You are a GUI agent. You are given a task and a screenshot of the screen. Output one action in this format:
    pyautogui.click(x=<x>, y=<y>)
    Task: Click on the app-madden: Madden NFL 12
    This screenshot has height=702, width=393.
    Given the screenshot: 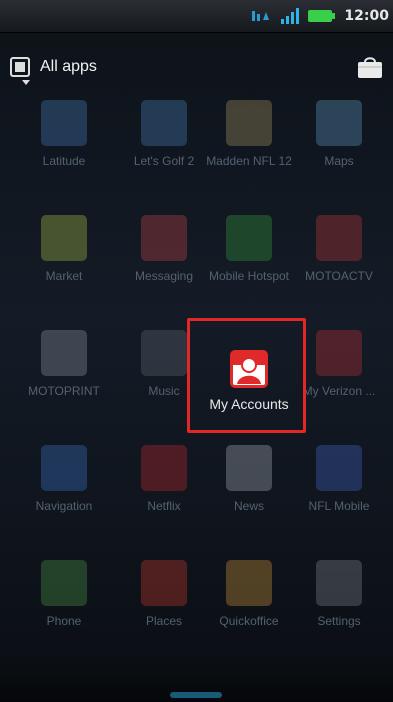 What is the action you would take?
    pyautogui.click(x=249, y=155)
    